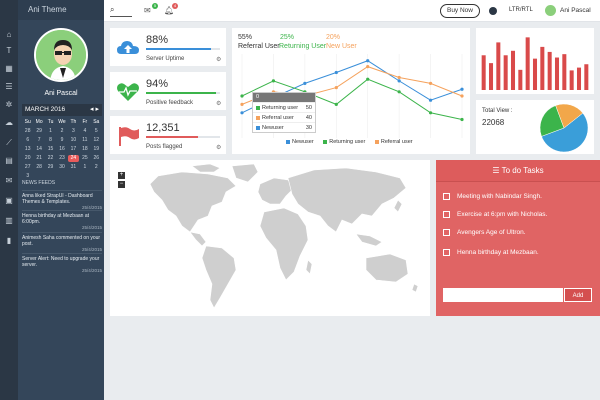 This screenshot has width=600, height=400. What do you see at coordinates (9, 123) in the screenshot?
I see `cloud-icon: ☁` at bounding box center [9, 123].